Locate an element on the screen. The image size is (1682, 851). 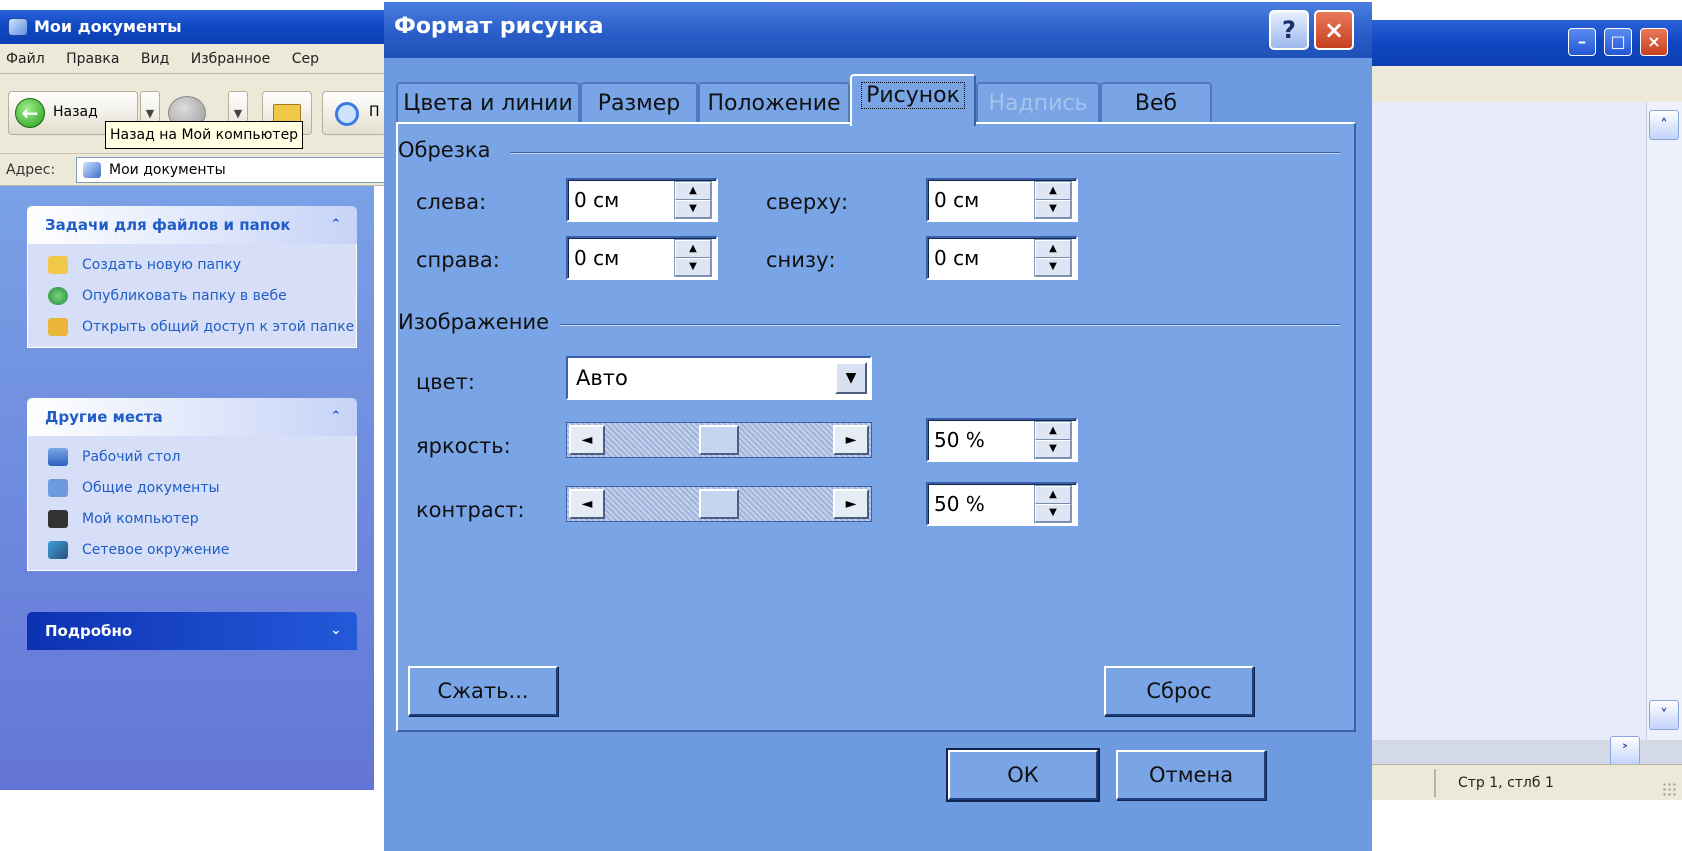
tab-text-box: Надпись is located at coordinates (1038, 103).